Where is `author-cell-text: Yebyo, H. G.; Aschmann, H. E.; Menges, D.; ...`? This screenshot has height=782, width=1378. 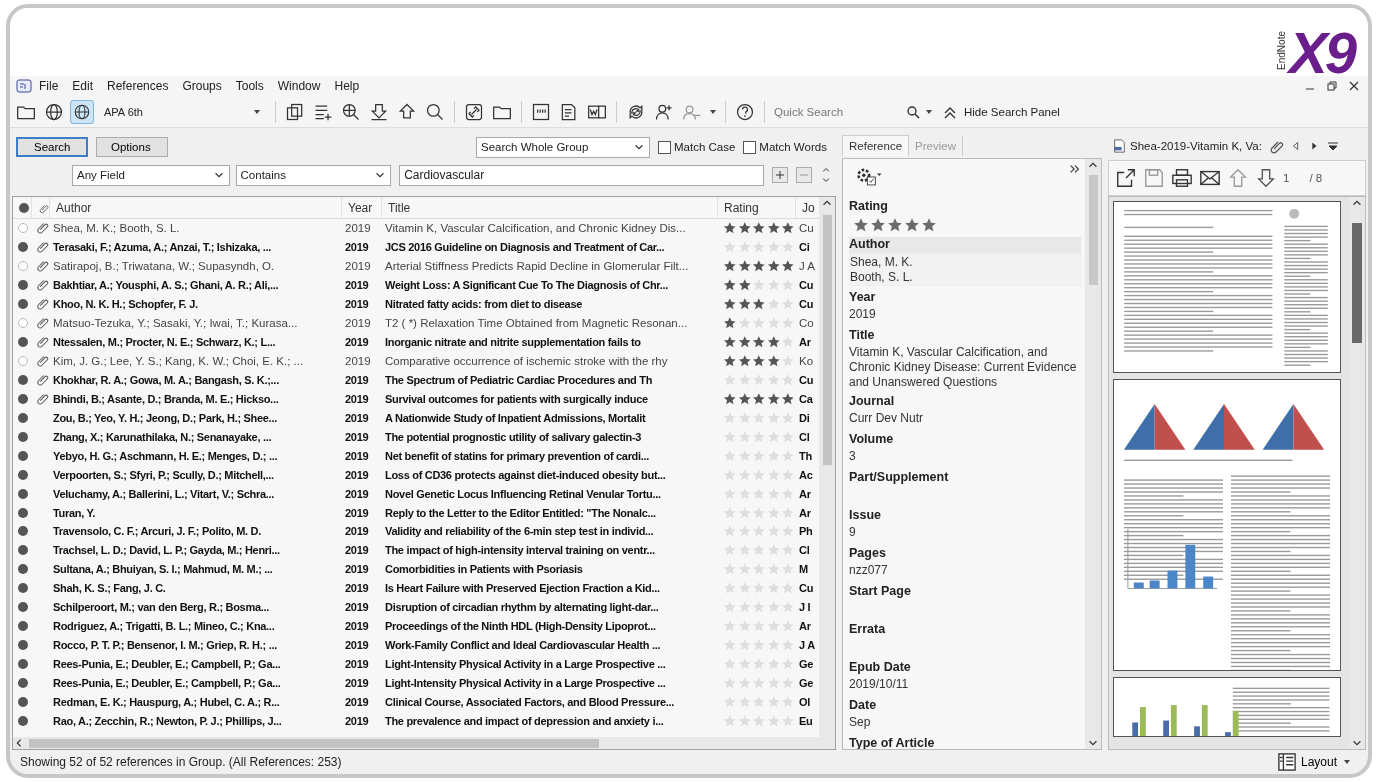 author-cell-text: Yebyo, H. G.; Aschmann, H. E.; Menges, D.; ... is located at coordinates (165, 455).